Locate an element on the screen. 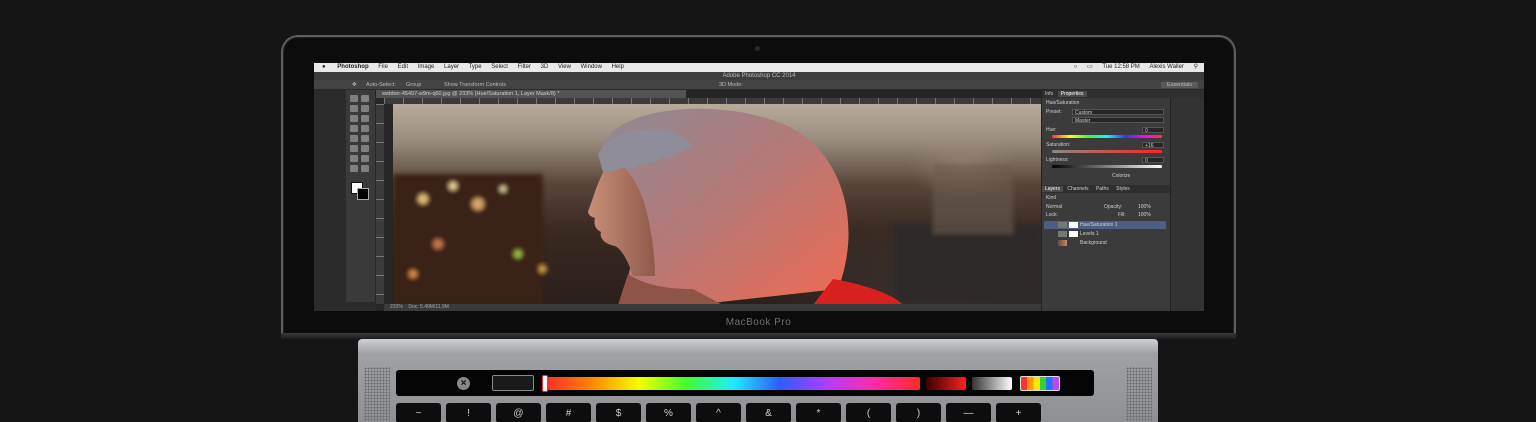 This screenshot has width=1536, height=422. left-speaker-grille is located at coordinates (377, 394).